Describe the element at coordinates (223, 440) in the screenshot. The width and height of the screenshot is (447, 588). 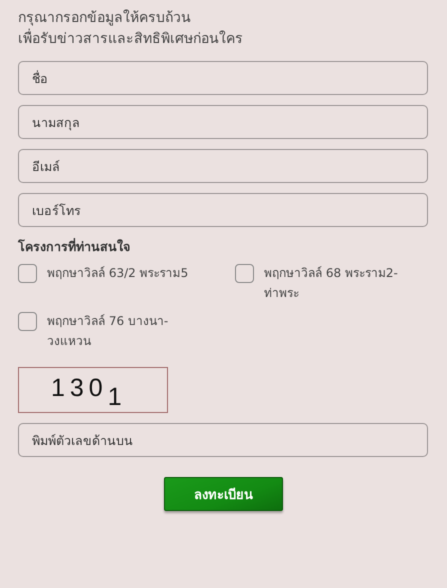
I see `input-field: พิมพ์ตัวเลขด้านบน` at that location.